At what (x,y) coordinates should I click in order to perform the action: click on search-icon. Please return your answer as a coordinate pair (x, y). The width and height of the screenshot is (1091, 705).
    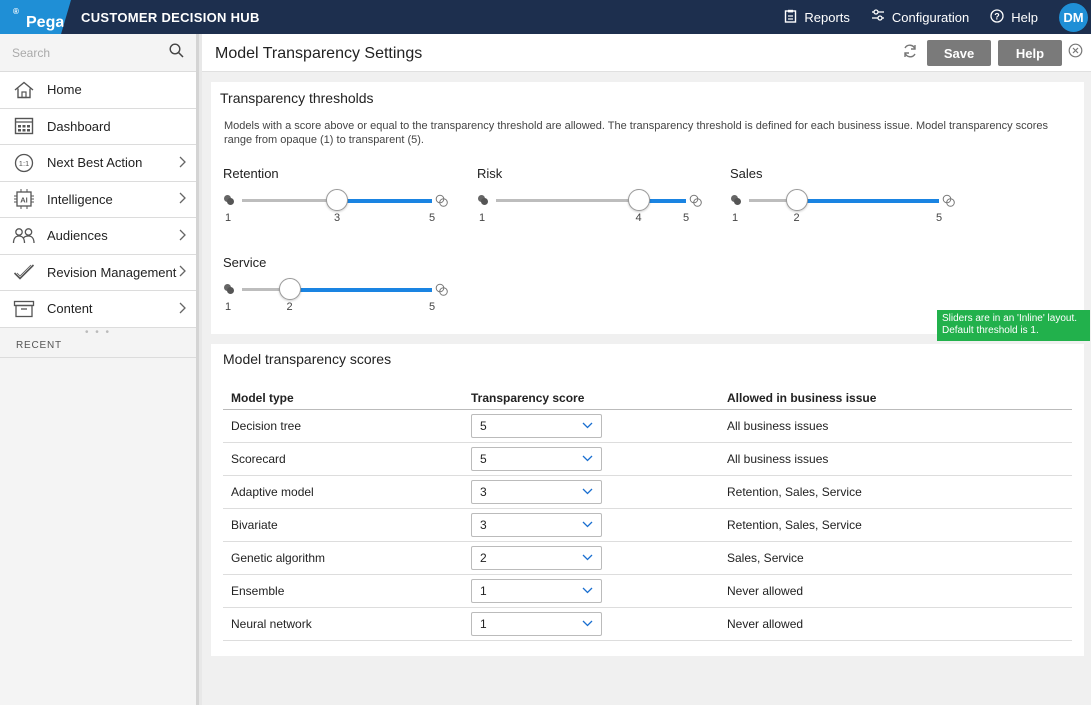
    Looking at the image, I should click on (176, 52).